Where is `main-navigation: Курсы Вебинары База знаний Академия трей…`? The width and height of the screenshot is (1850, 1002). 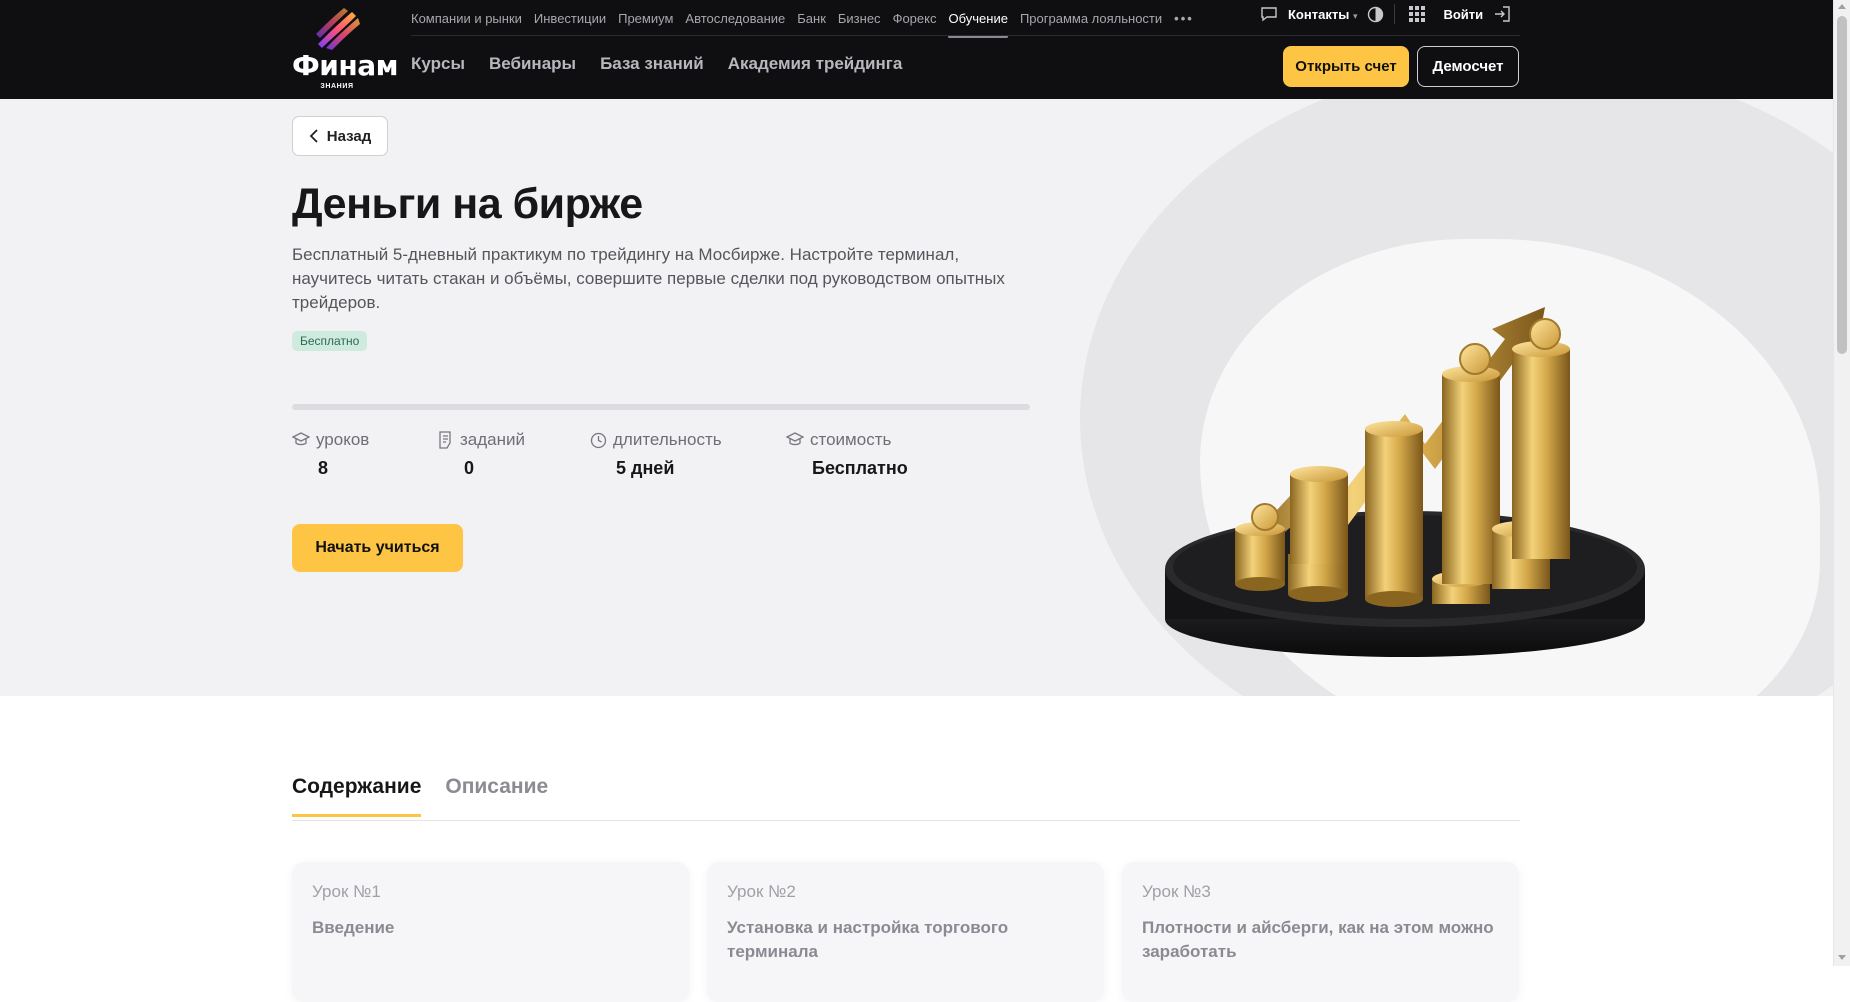 main-navigation: Курсы Вебинары База знаний Академия трей… is located at coordinates (656, 64).